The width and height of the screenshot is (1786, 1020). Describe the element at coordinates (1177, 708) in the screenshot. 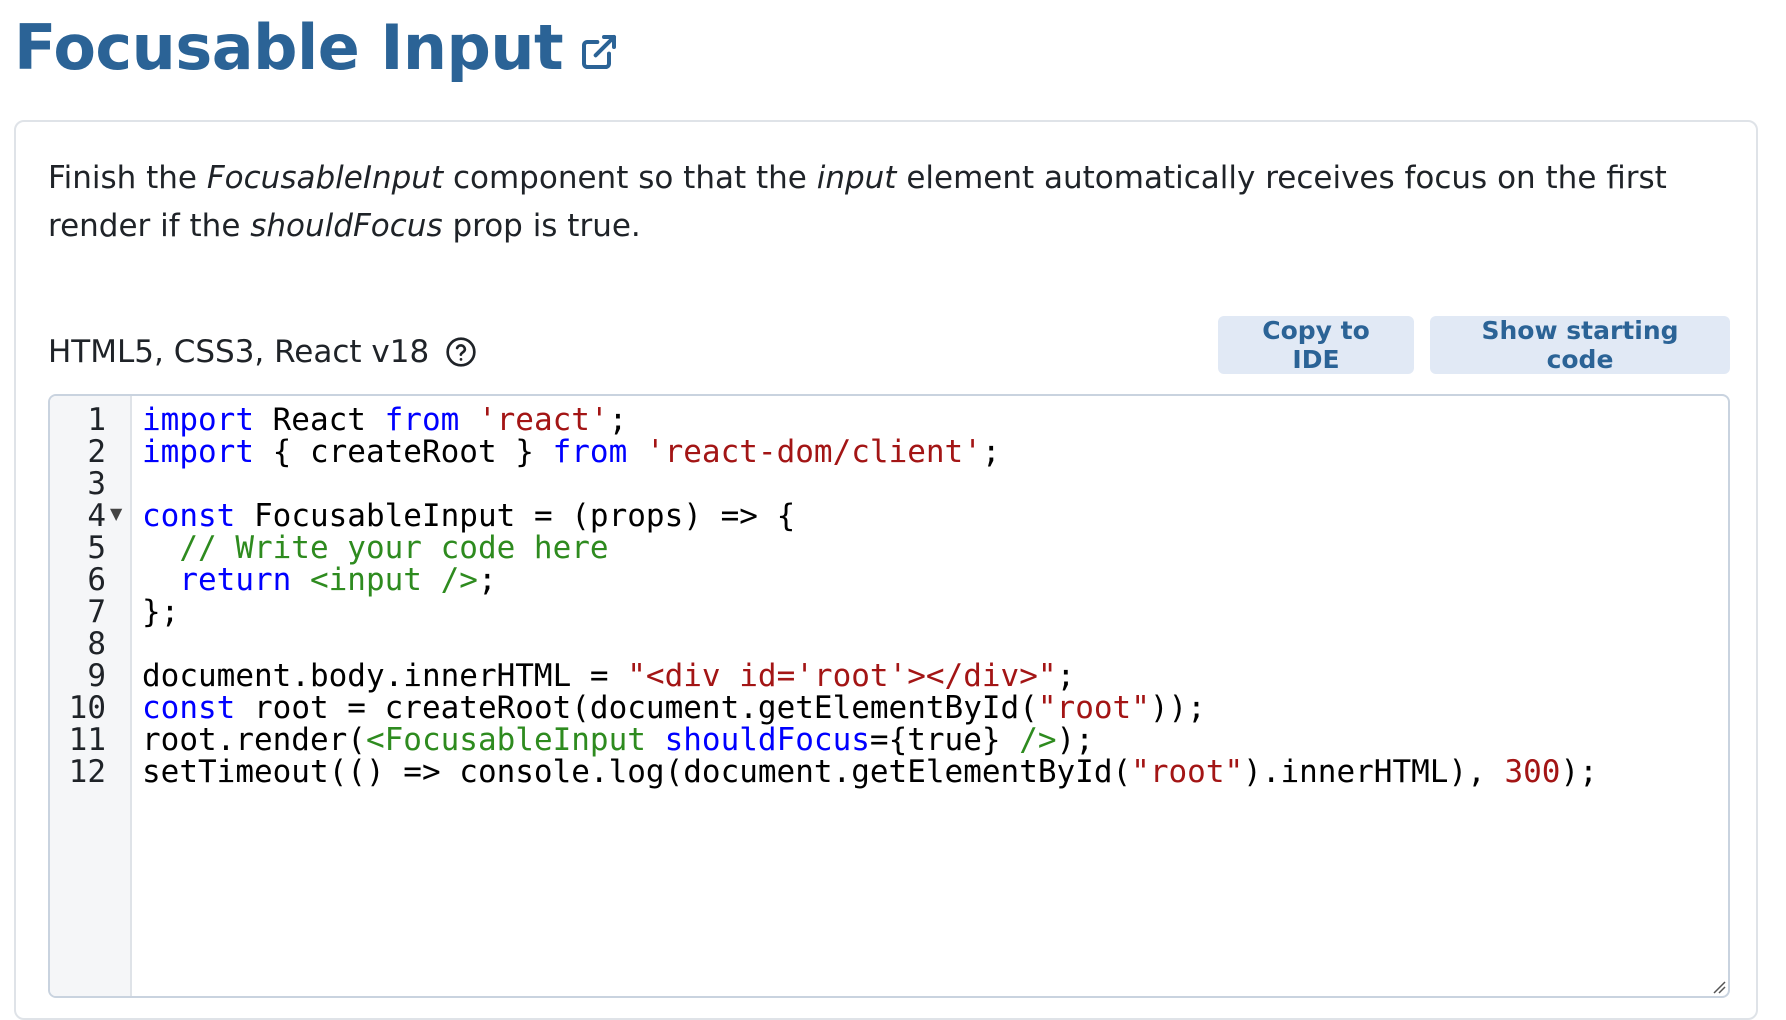

I see `code-token: ));` at that location.